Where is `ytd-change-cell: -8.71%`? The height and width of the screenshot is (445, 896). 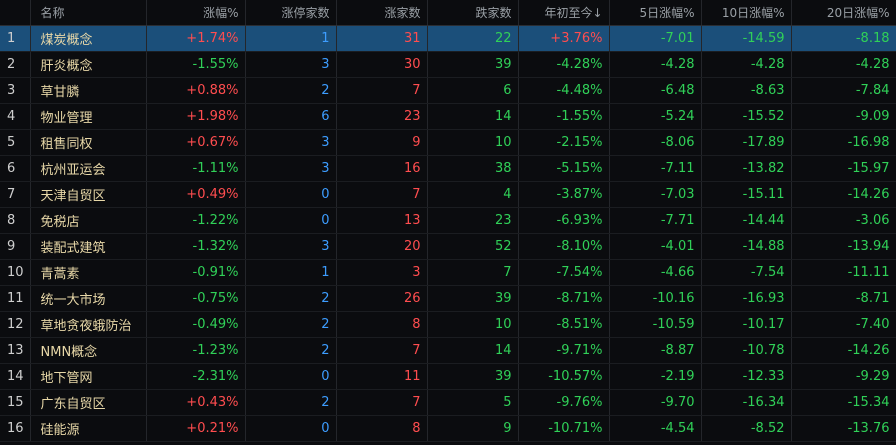
ytd-change-cell: -8.71% is located at coordinates (564, 298).